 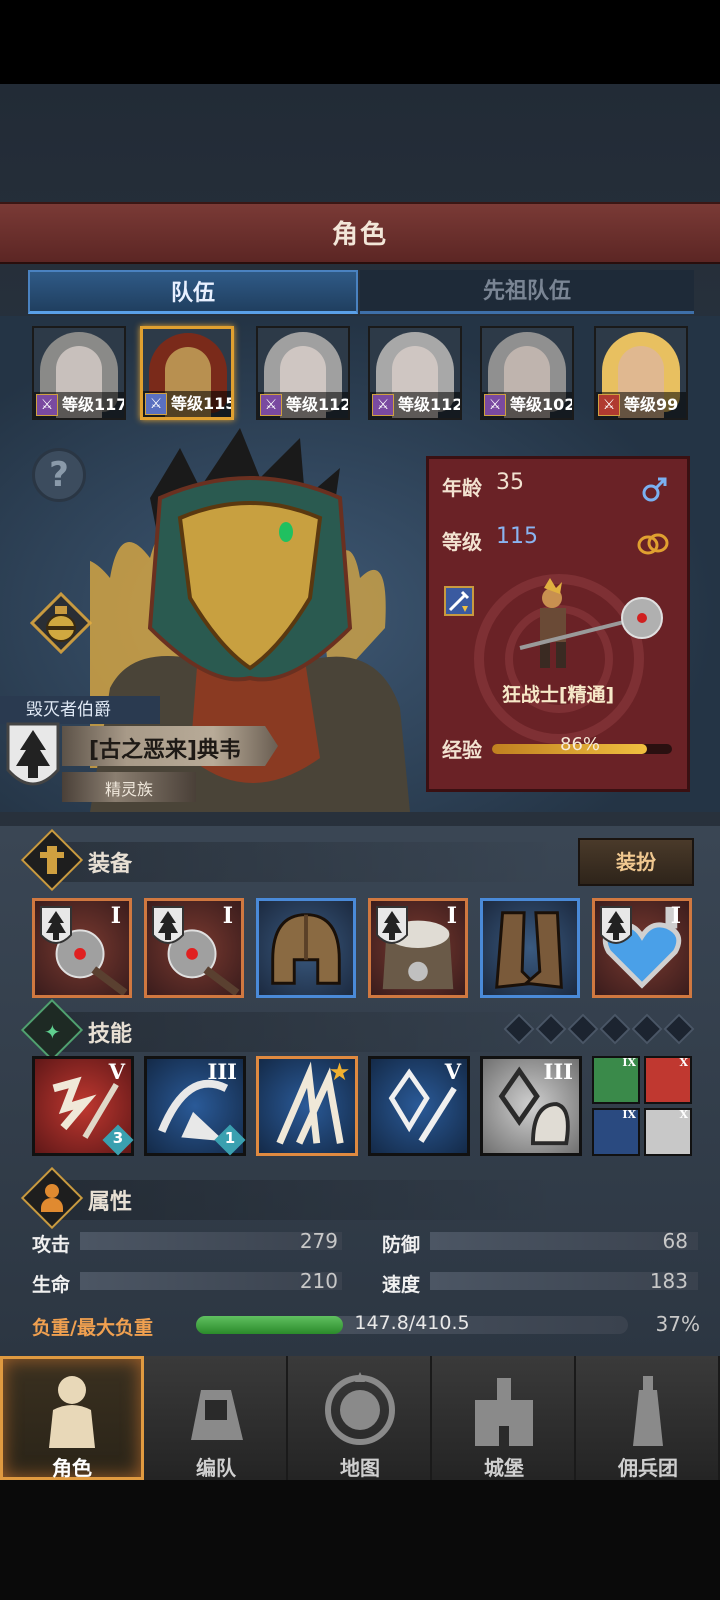 What do you see at coordinates (128, 789) in the screenshot?
I see `hero-race: 精灵族` at bounding box center [128, 789].